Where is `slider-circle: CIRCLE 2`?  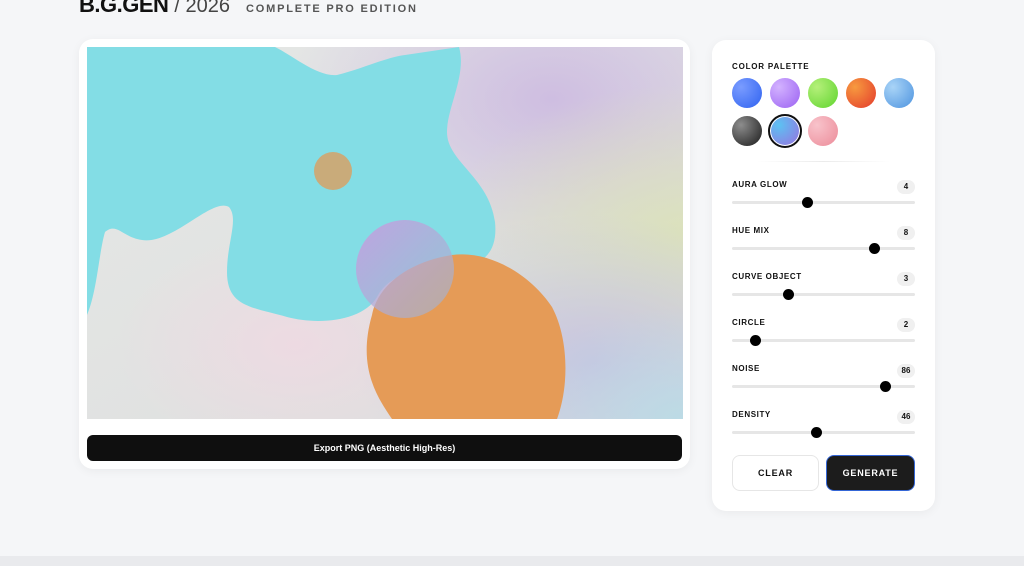
slider-circle: CIRCLE 2 is located at coordinates (823, 338).